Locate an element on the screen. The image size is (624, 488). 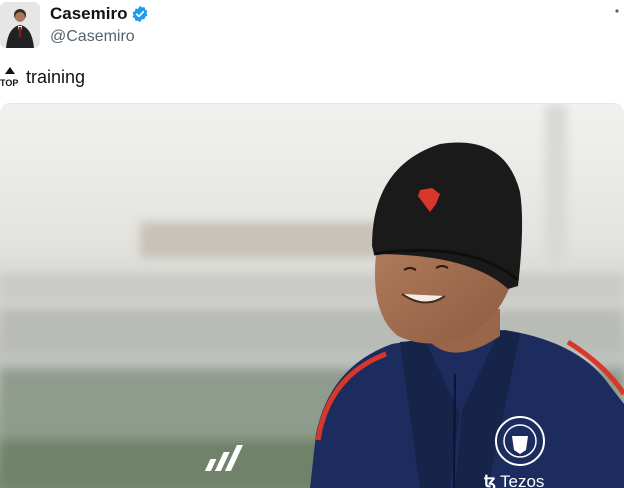
top-emoji-icon: TOP is located at coordinates (9, 77).